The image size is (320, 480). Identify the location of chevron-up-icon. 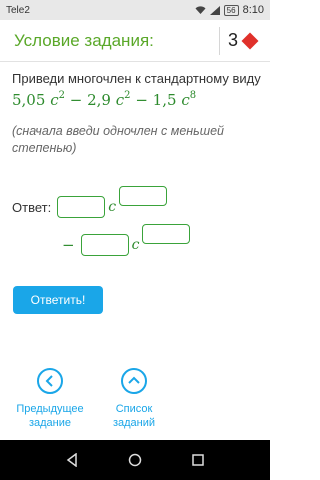
(134, 381).